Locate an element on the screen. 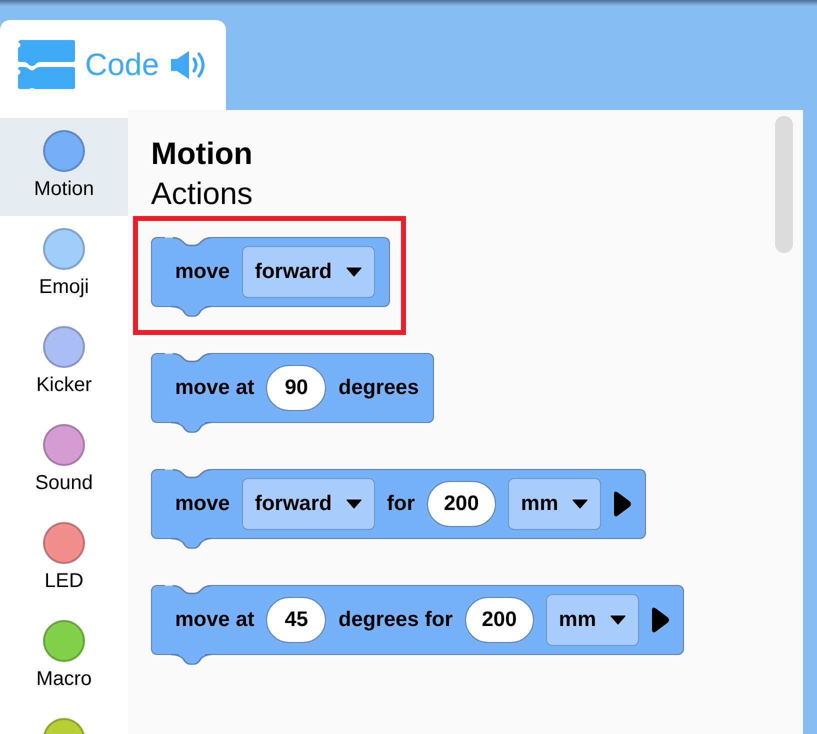 The width and height of the screenshot is (817, 734). tab-label: Code is located at coordinates (122, 65).